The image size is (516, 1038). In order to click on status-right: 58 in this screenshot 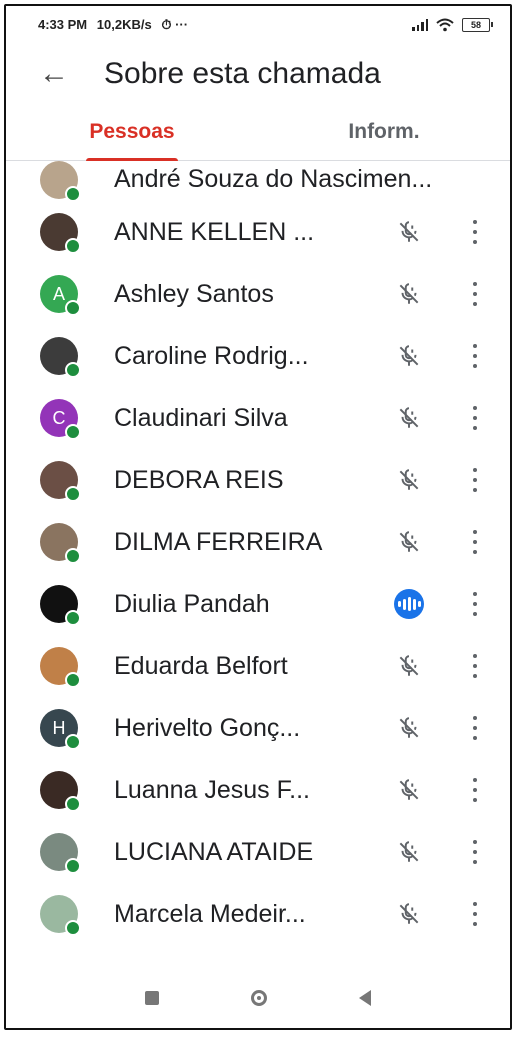, I will do `click(452, 25)`.